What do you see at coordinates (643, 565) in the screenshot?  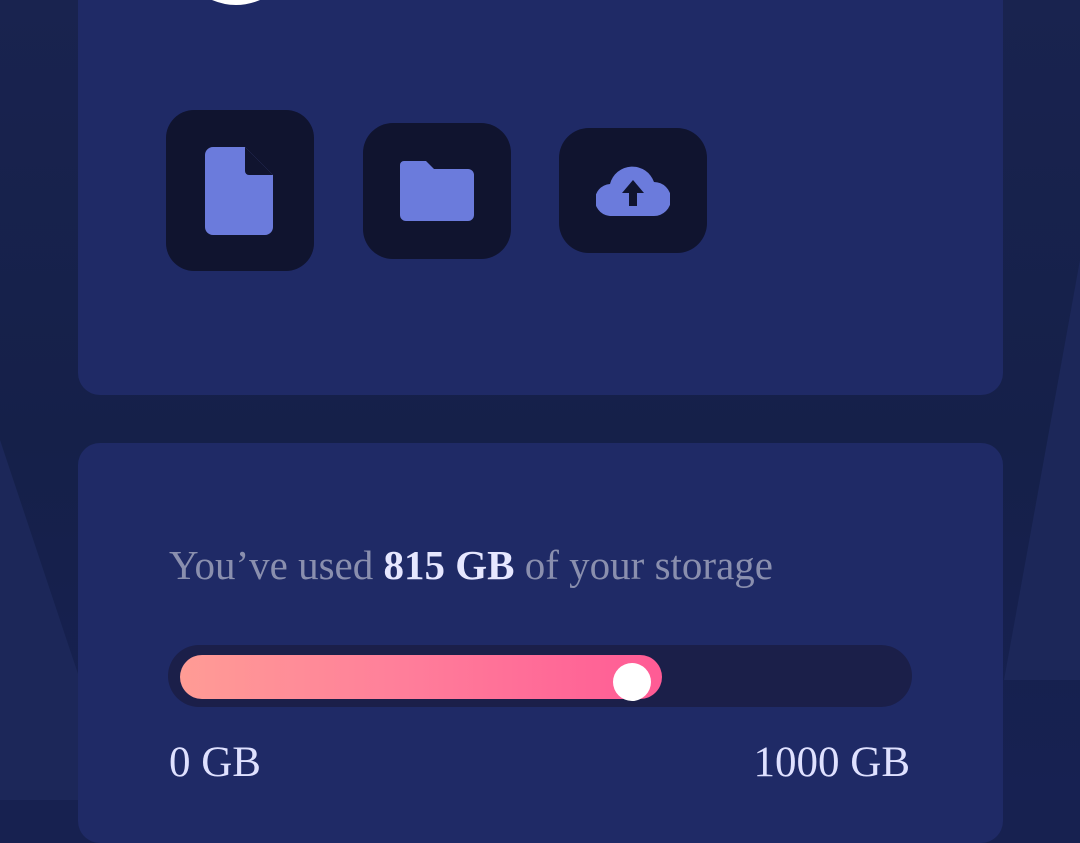 I see `storage-usage-suffix: of your storage` at bounding box center [643, 565].